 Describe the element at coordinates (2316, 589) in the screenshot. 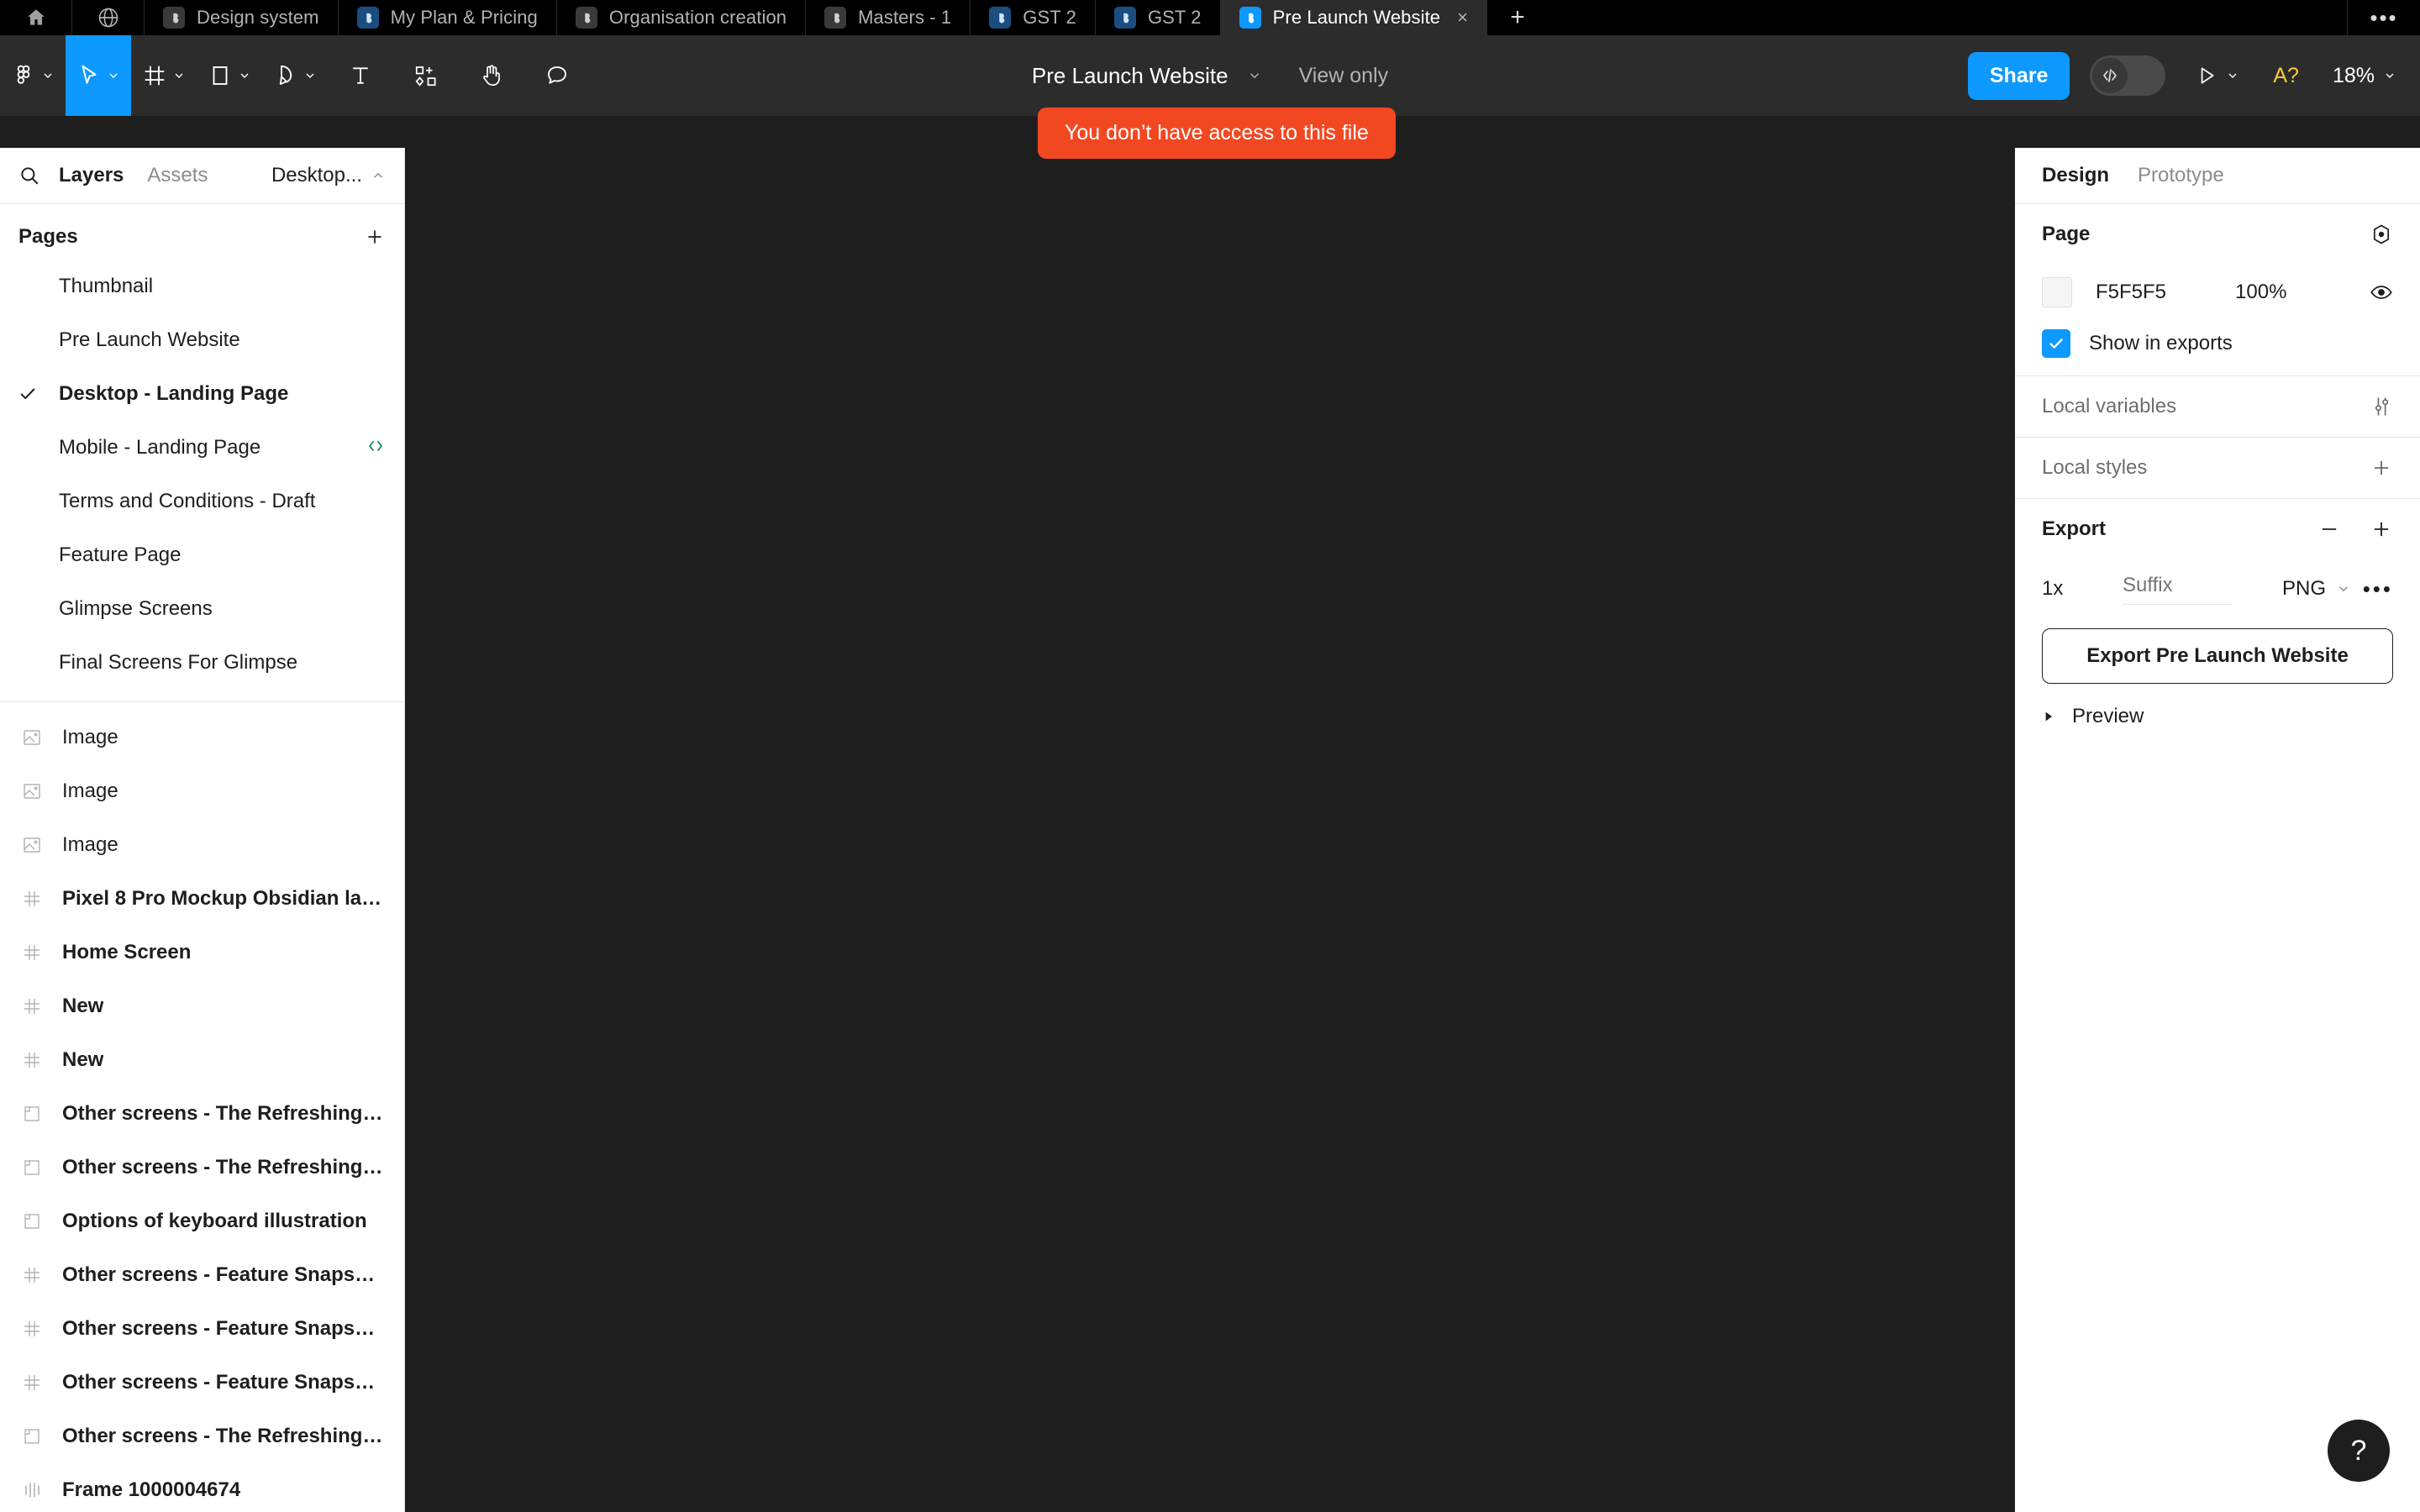

I see `export-format-select: PNG` at that location.